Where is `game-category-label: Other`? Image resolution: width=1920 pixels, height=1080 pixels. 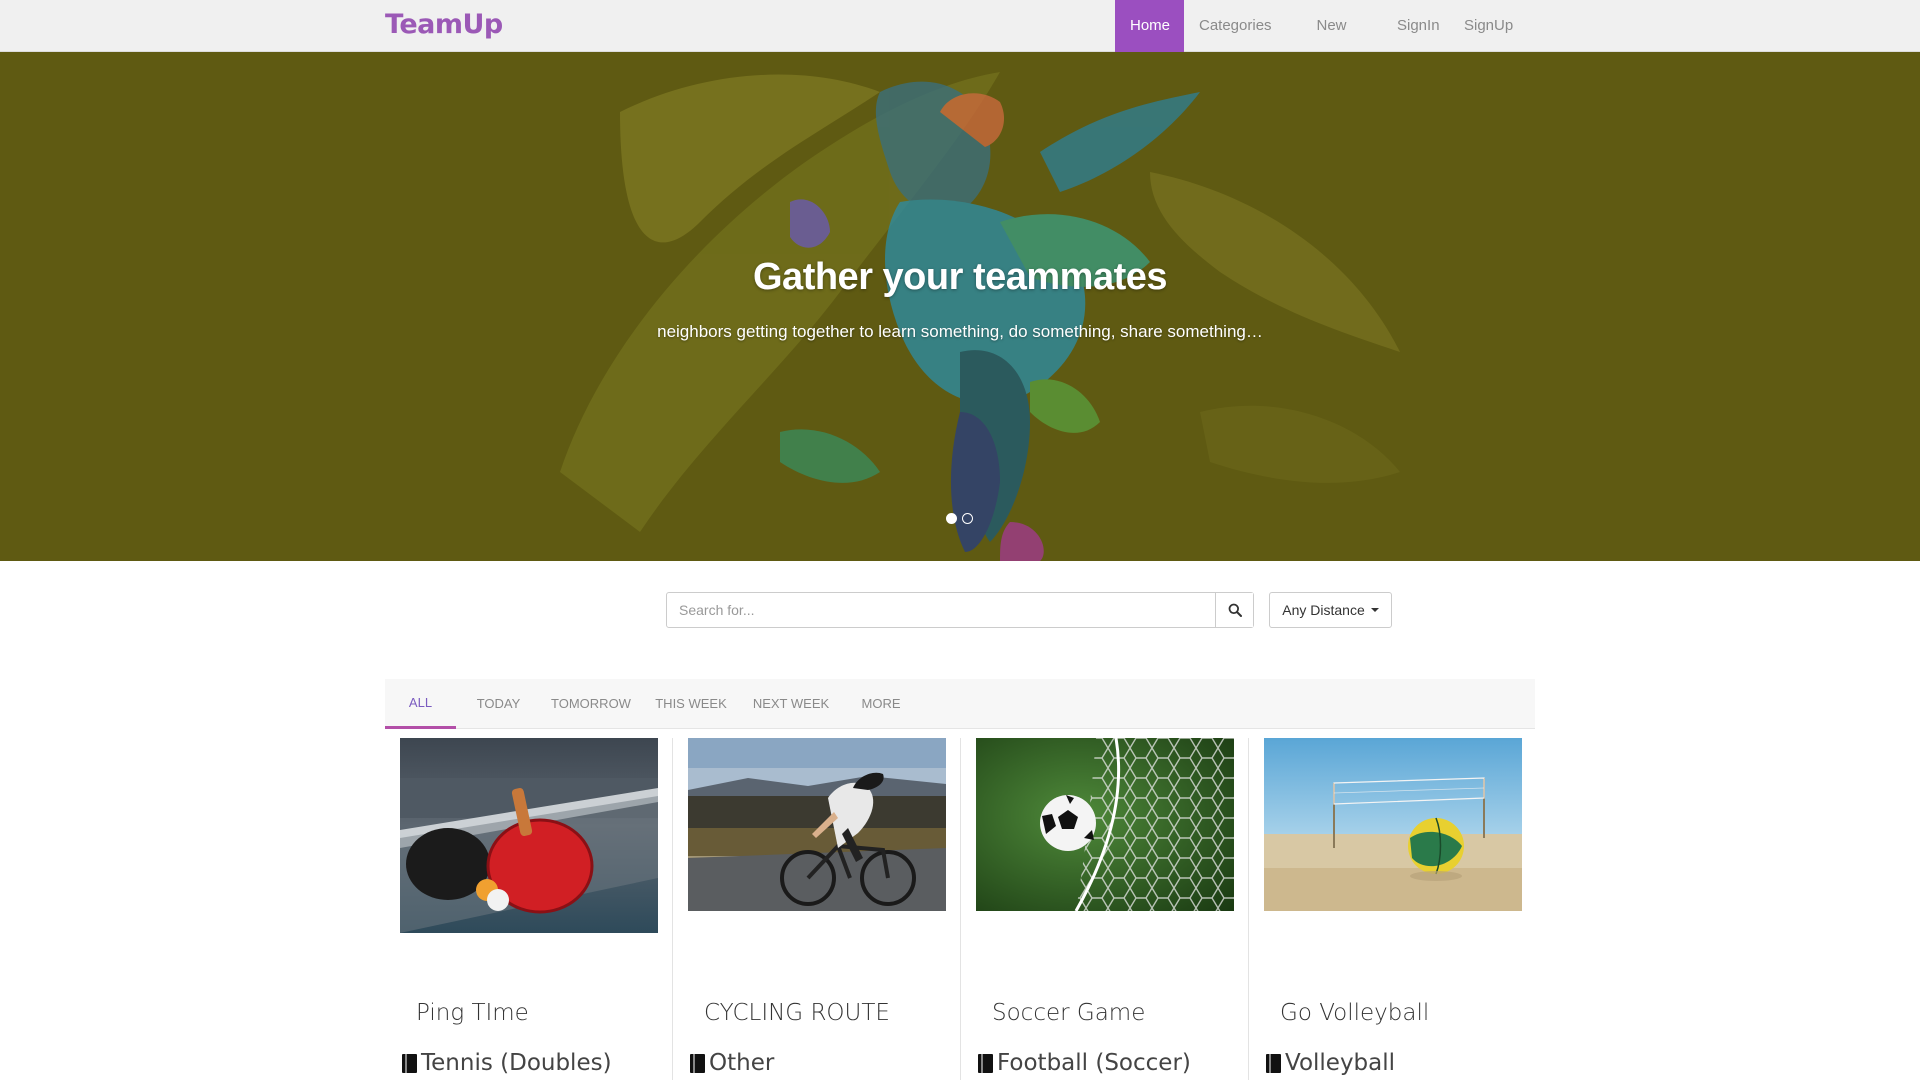 game-category-label: Other is located at coordinates (742, 1063).